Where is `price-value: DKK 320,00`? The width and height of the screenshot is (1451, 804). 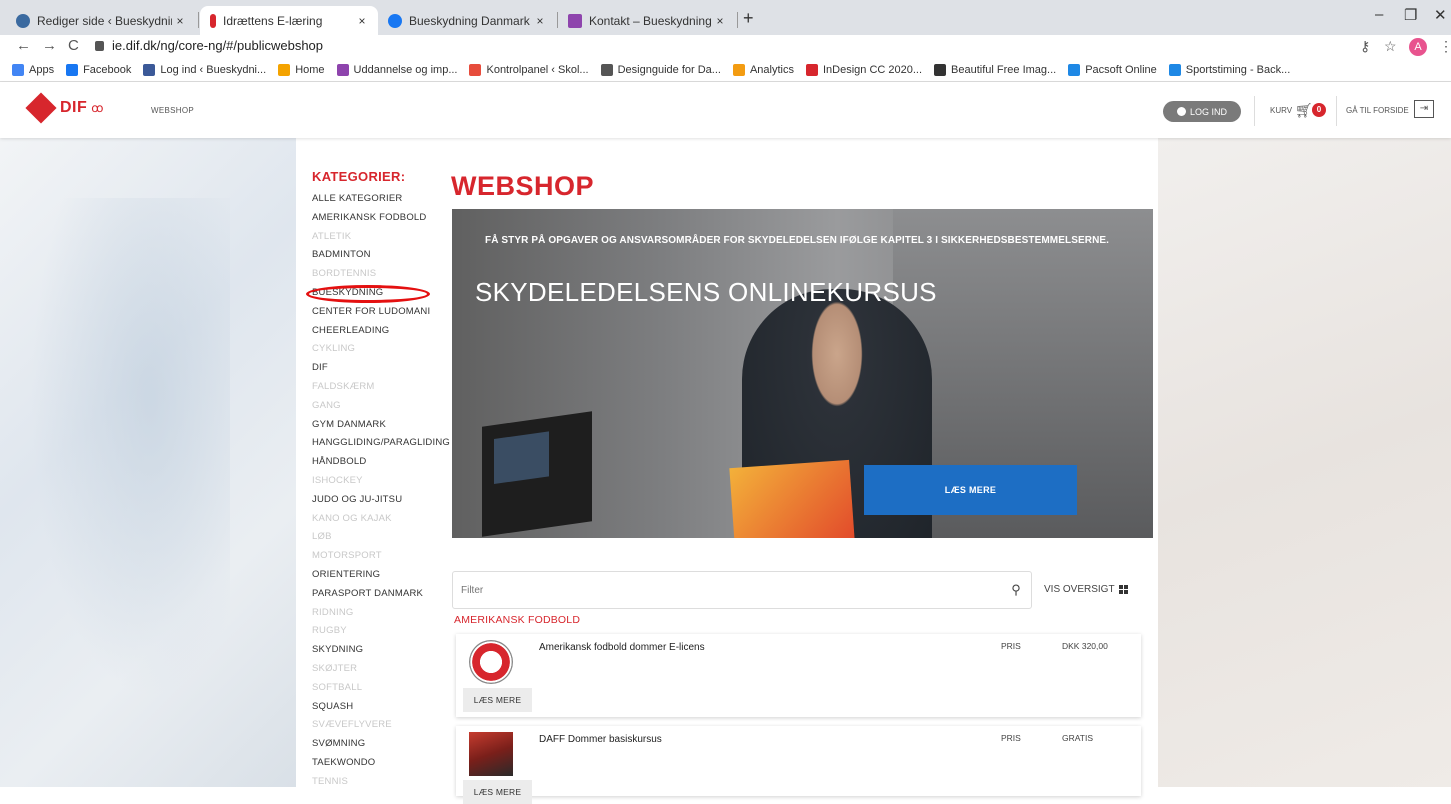
price-value: DKK 320,00 is located at coordinates (1085, 646).